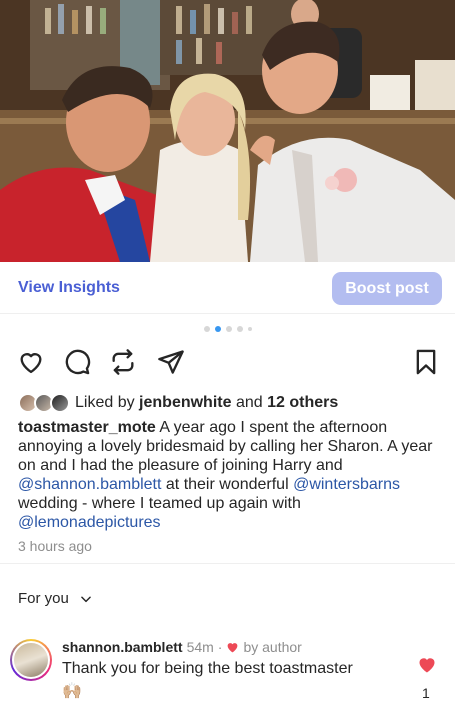 This screenshot has height=723, width=455. What do you see at coordinates (217, 329) in the screenshot?
I see `carousel-dot-active` at bounding box center [217, 329].